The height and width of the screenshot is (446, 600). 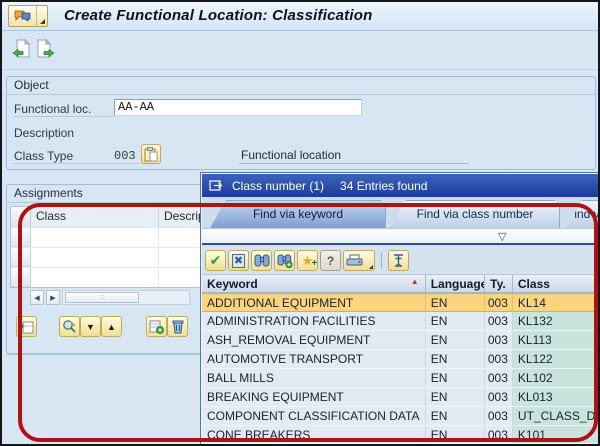 I want to click on class-cell: KL132, so click(x=555, y=321).